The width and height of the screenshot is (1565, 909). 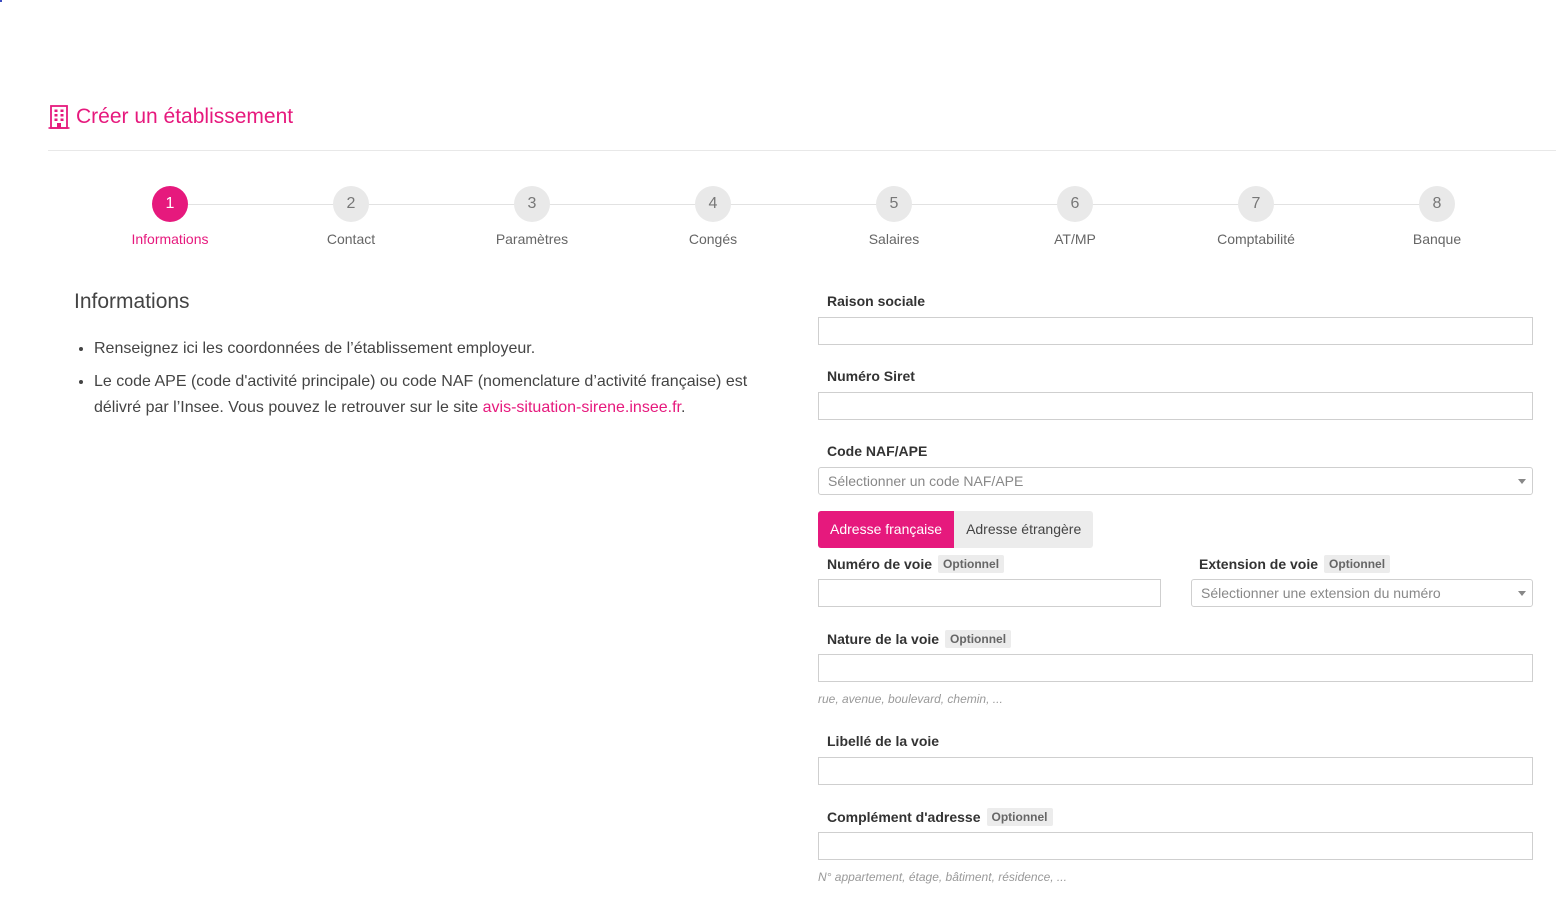 I want to click on complement-label: Complément d'adresse Optionnel, so click(x=940, y=817).